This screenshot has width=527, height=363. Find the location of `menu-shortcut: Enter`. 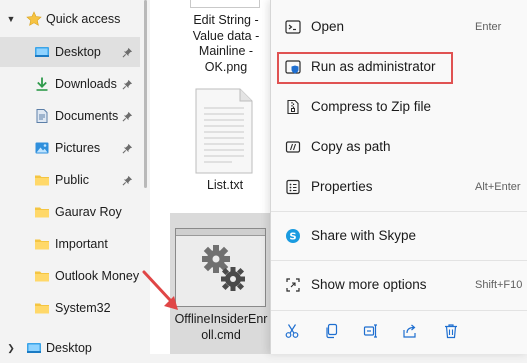

menu-shortcut: Enter is located at coordinates (488, 27).